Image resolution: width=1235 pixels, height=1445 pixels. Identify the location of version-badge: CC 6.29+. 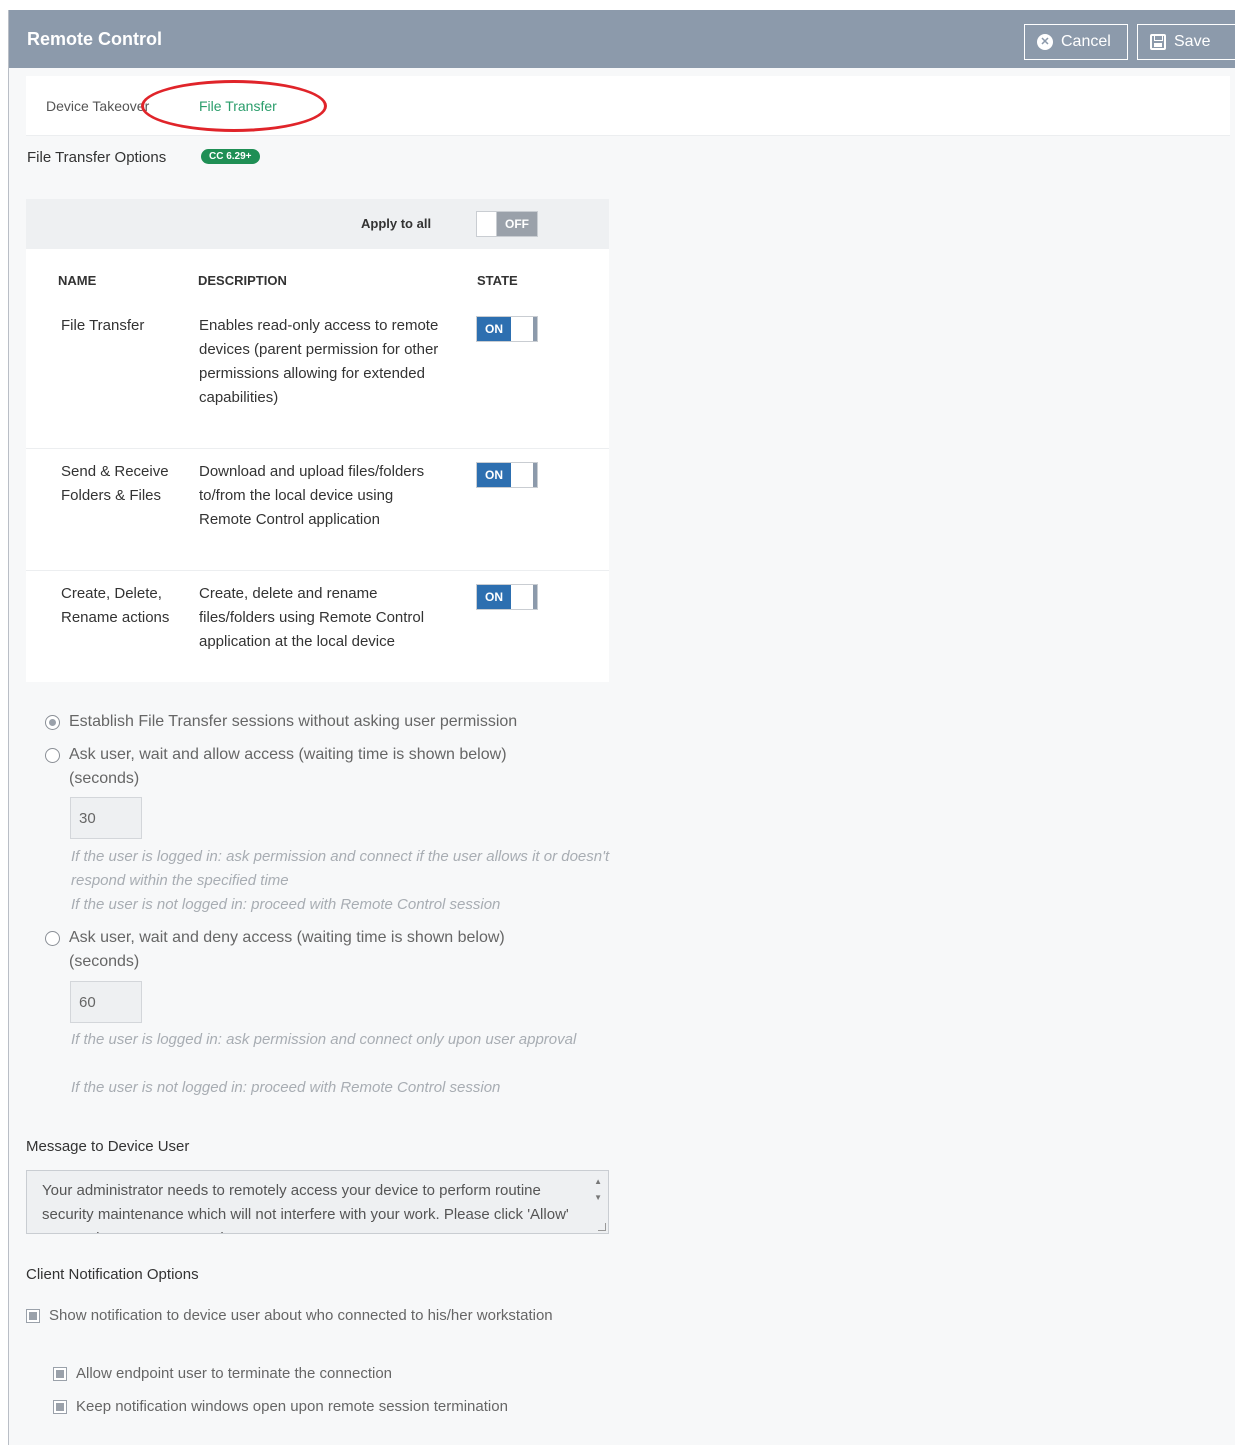
(230, 156).